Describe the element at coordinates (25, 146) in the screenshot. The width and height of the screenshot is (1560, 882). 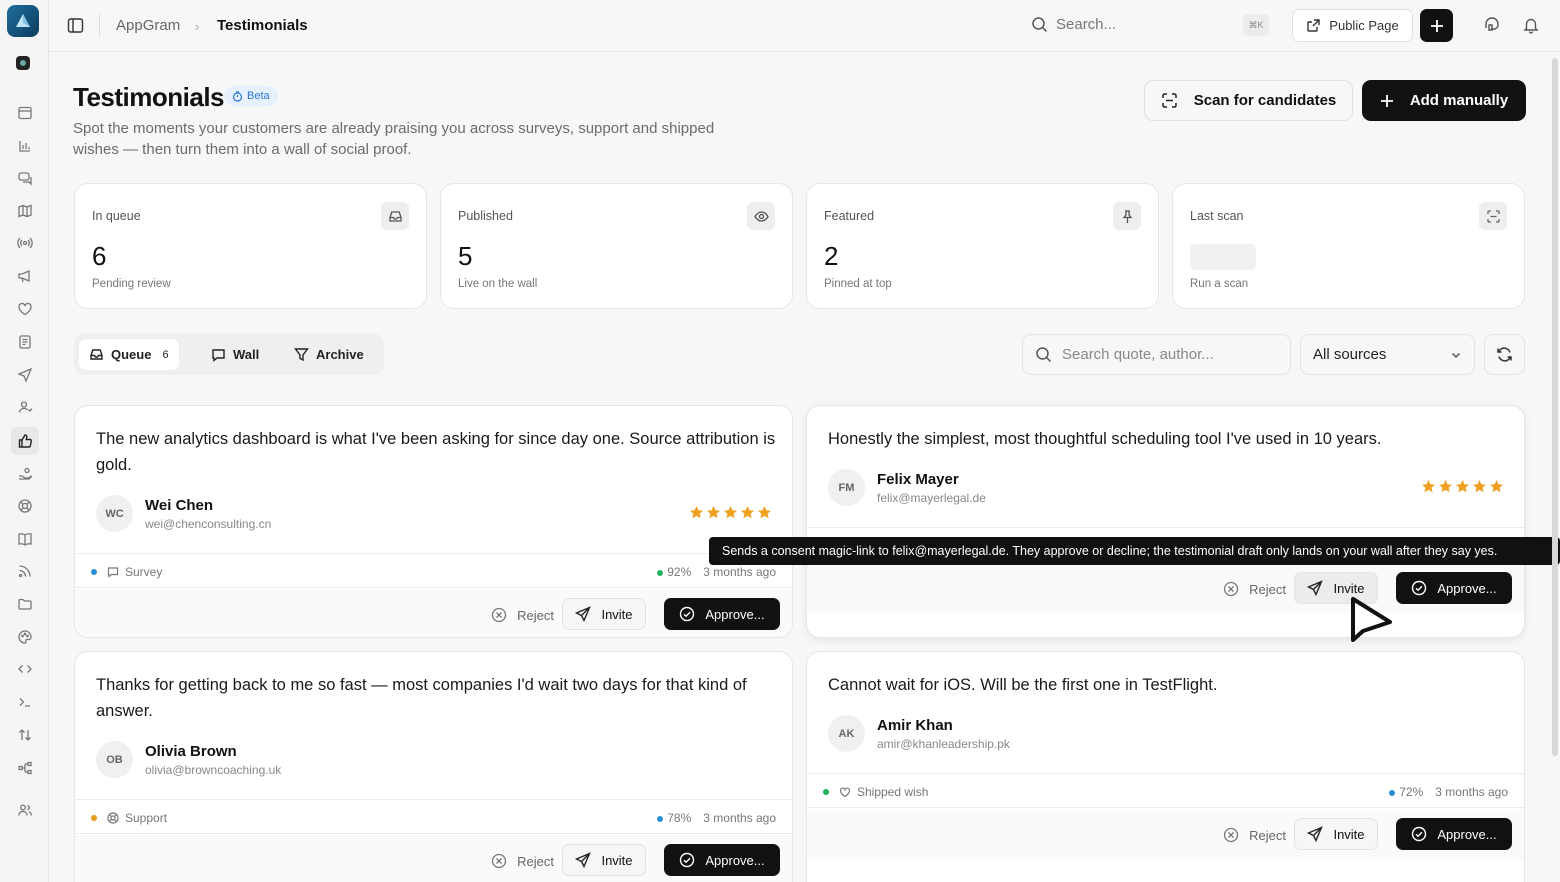
I see `analytics-nav-icon` at that location.